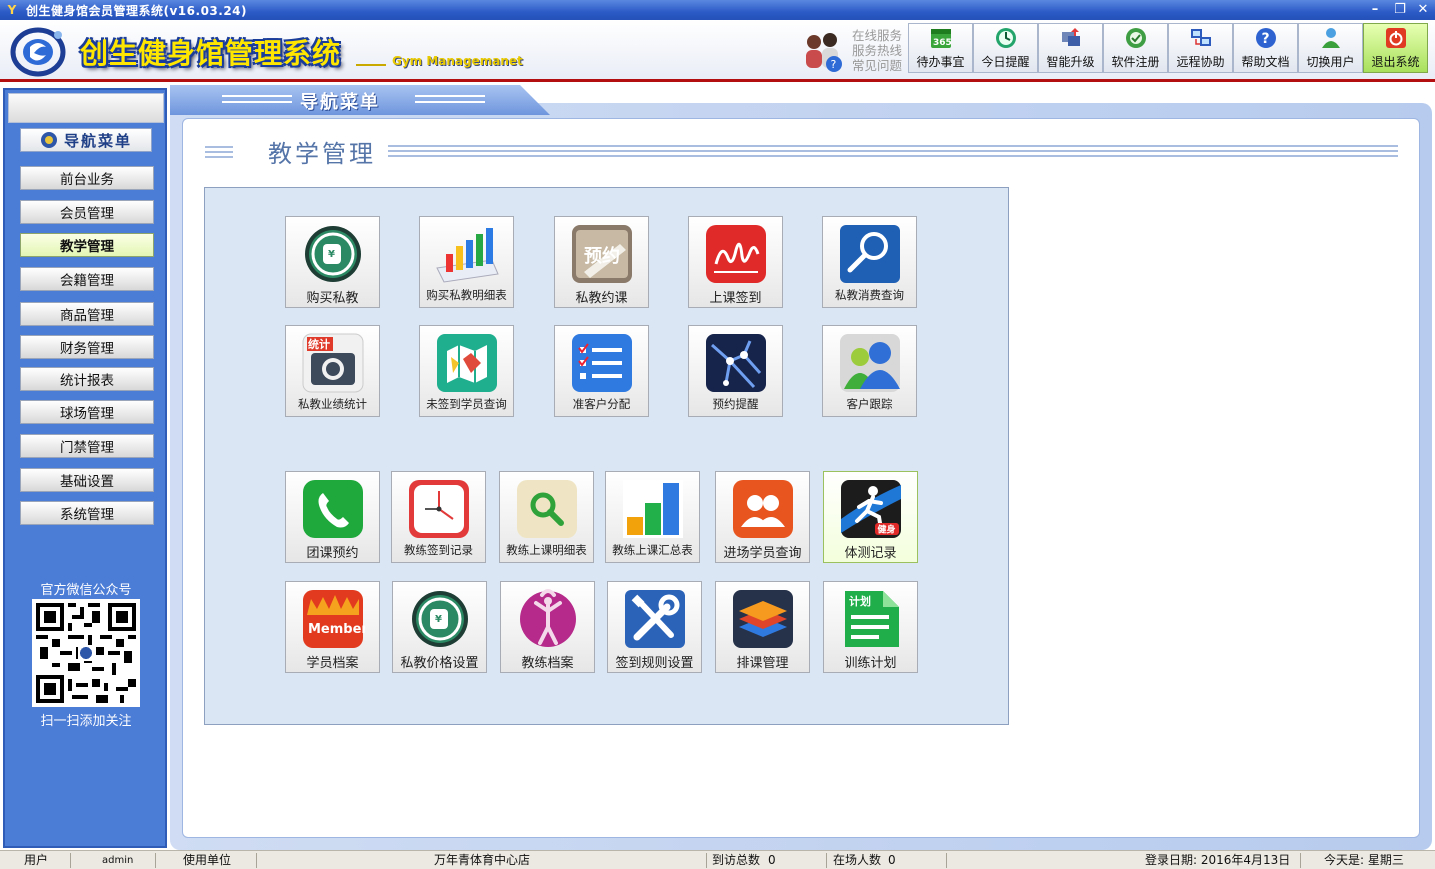 The width and height of the screenshot is (1435, 869). Describe the element at coordinates (439, 627) in the screenshot. I see `tile-private-price-settings: ¥ 私教价格设置` at that location.